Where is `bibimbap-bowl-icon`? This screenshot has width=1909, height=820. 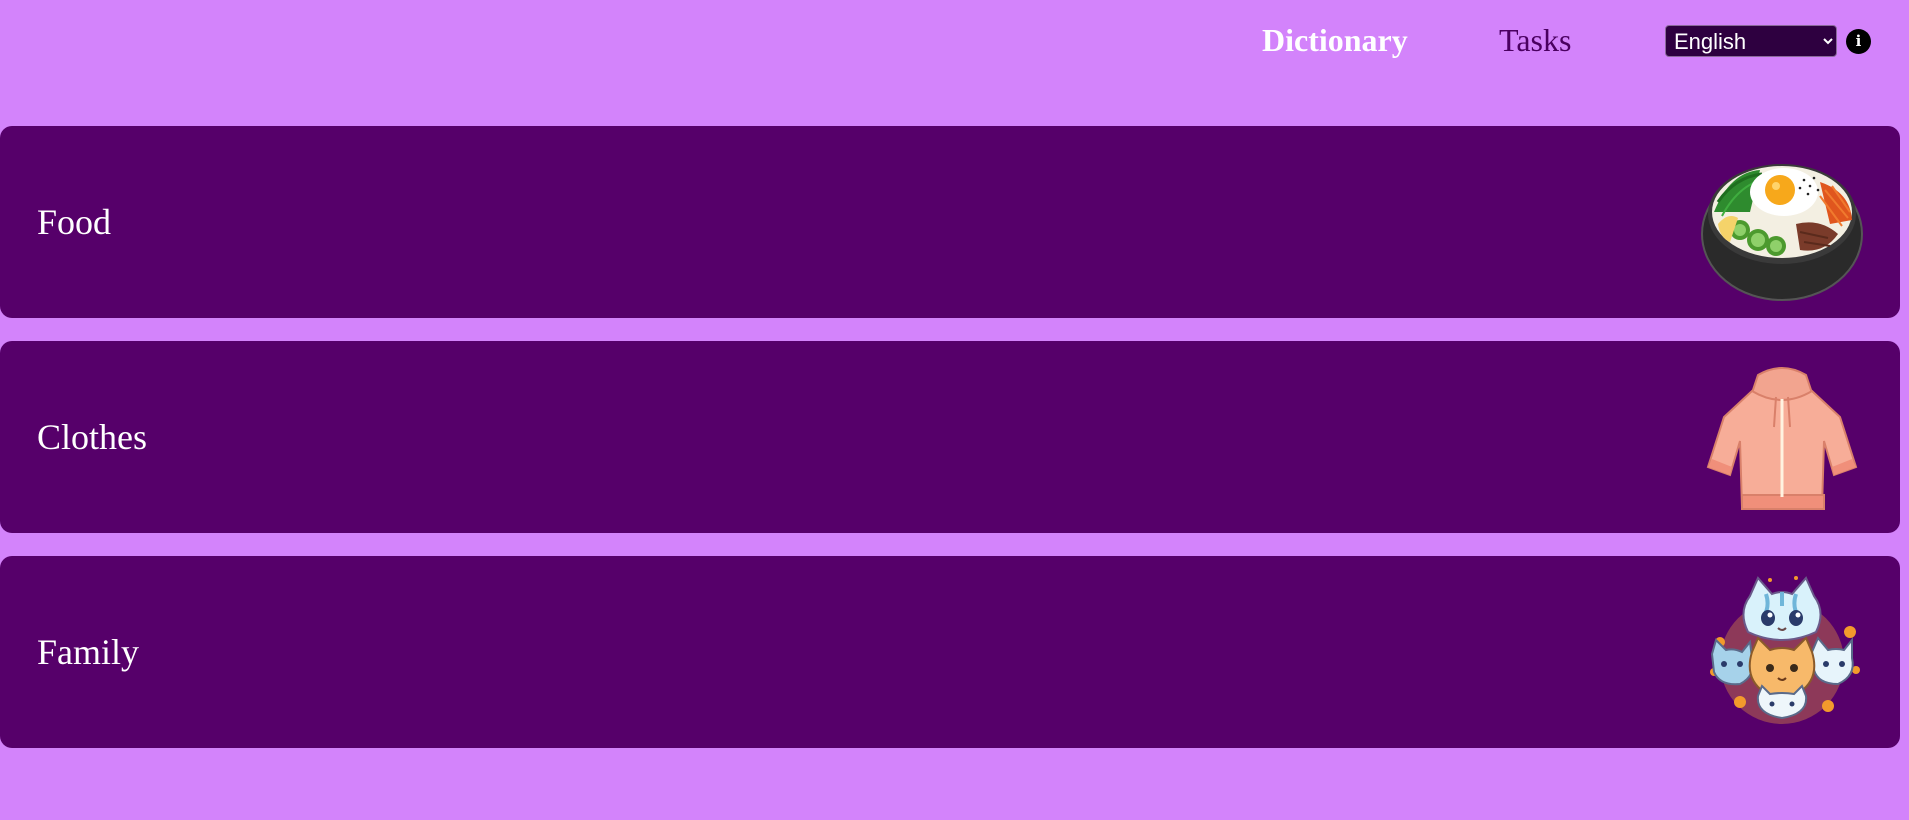 bibimbap-bowl-icon is located at coordinates (1782, 232).